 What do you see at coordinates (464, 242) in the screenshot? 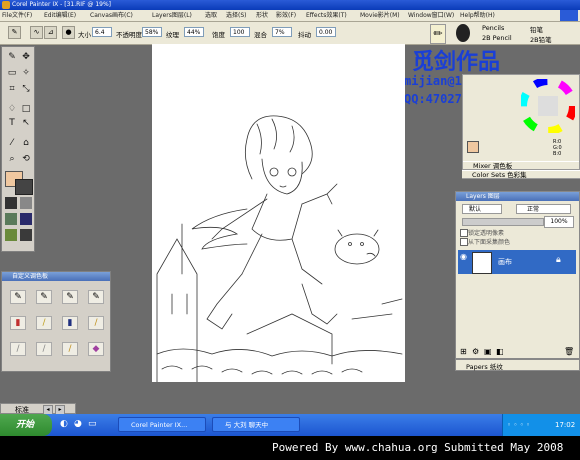
I see `pick-up-color-checkbox` at bounding box center [464, 242].